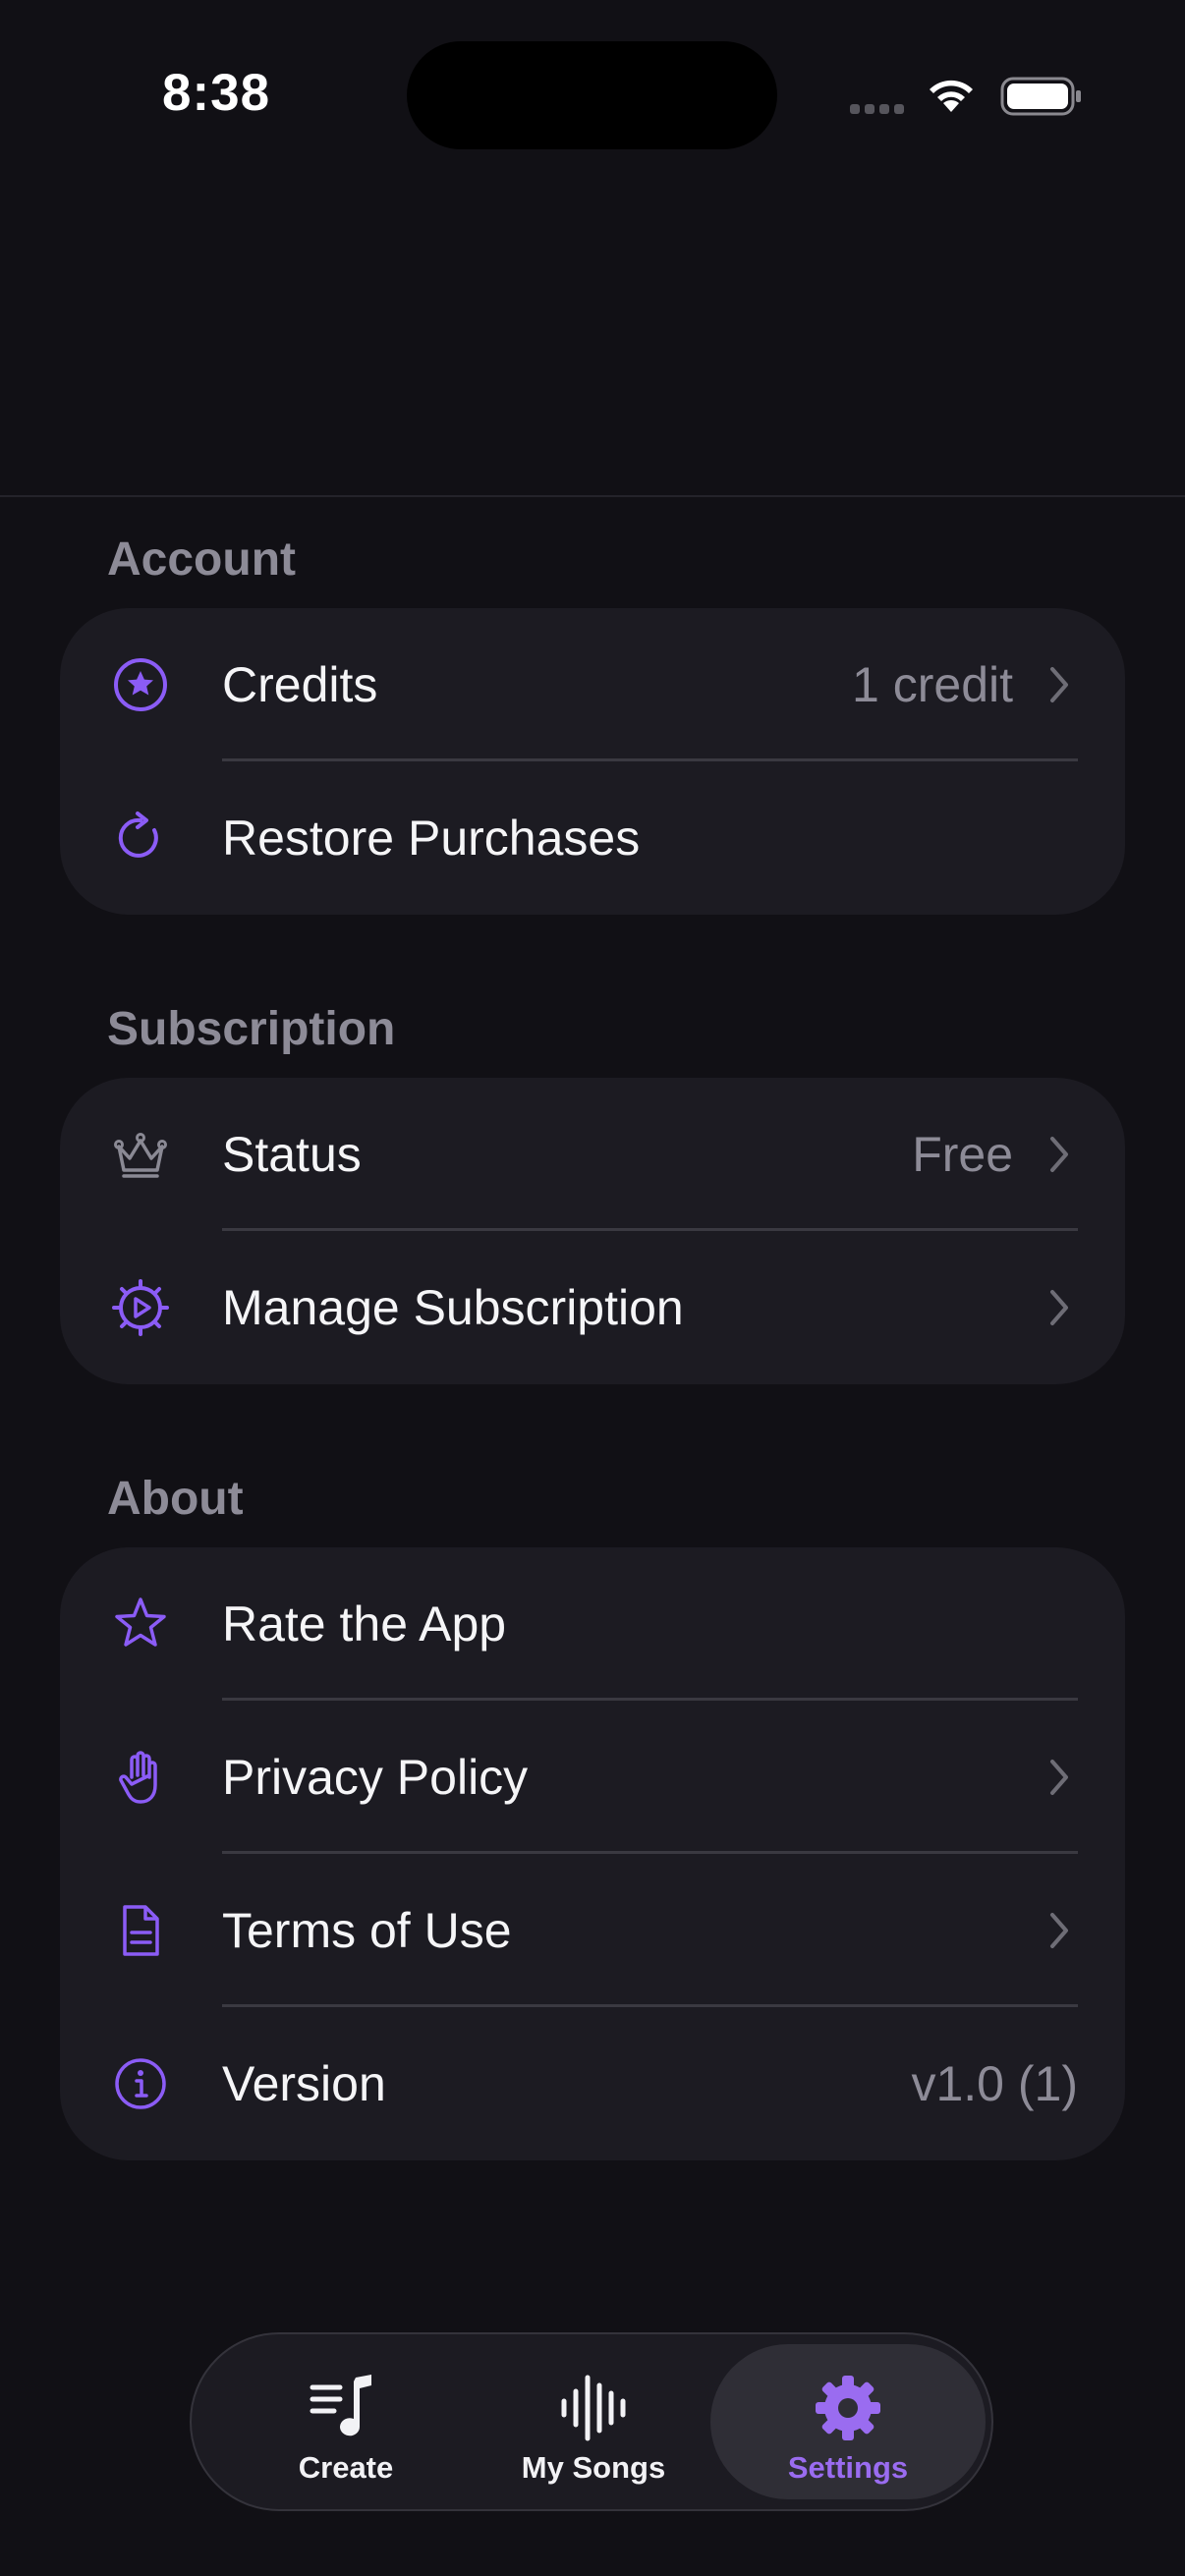  I want to click on waveform-icon, so click(594, 2408).